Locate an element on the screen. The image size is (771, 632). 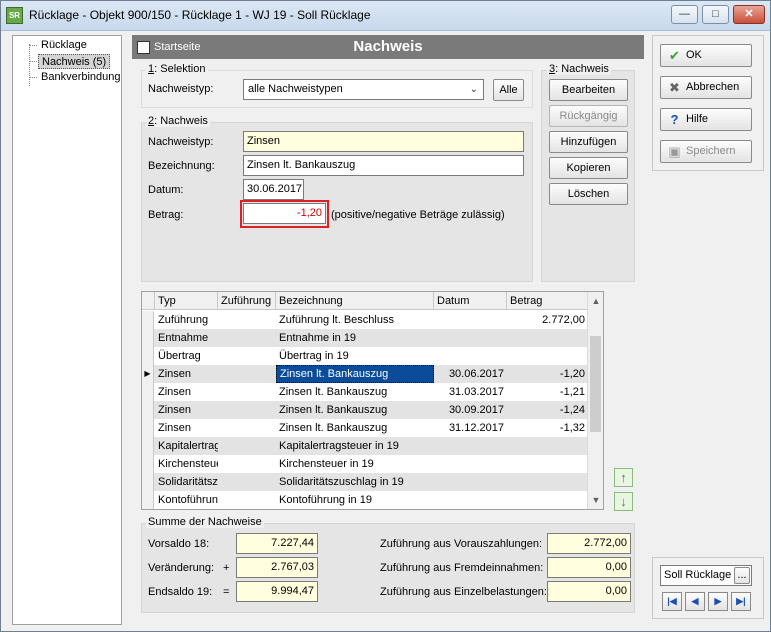
table-cell: Kirchensteuer in 19 is located at coordinates (326, 464).